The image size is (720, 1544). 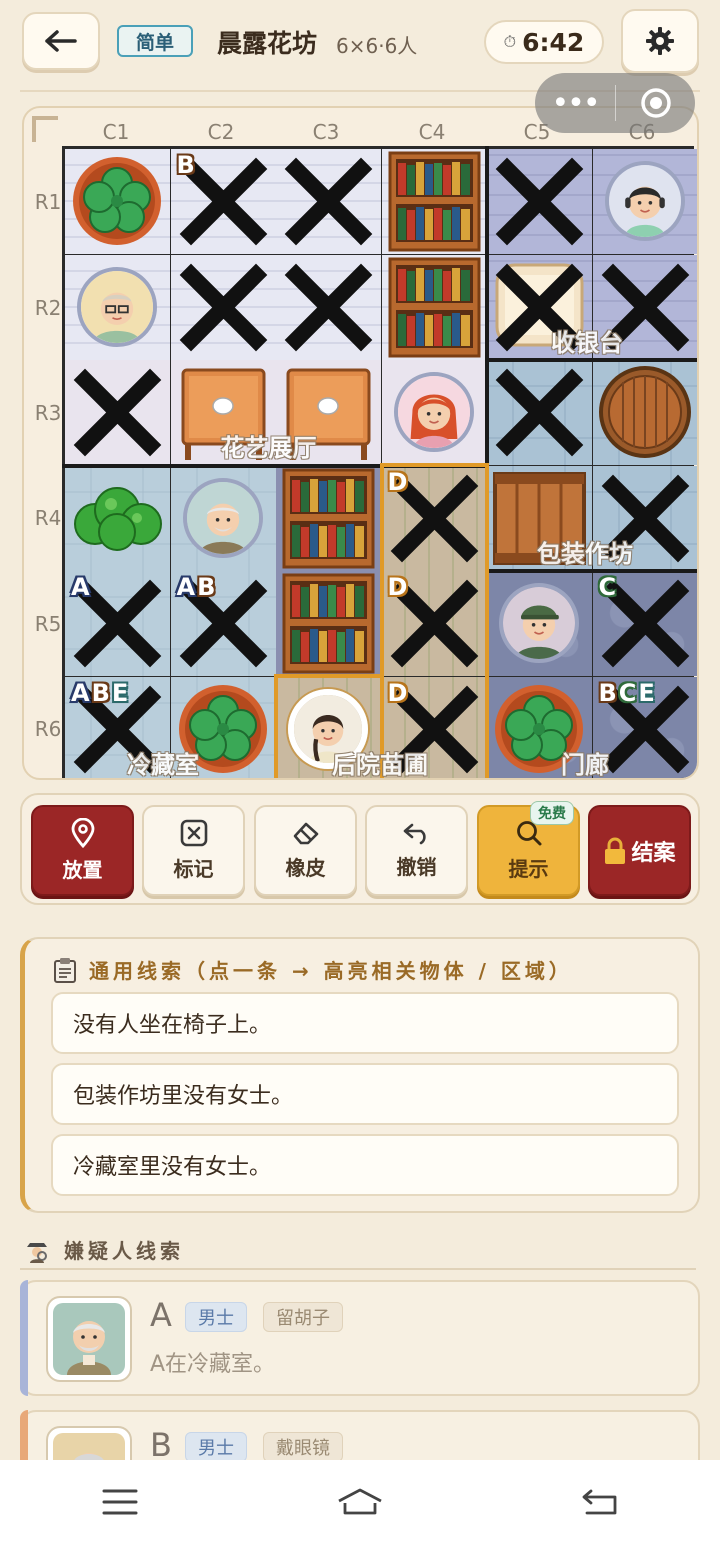 I want to click on close-miniprogram-button, so click(x=655, y=103).